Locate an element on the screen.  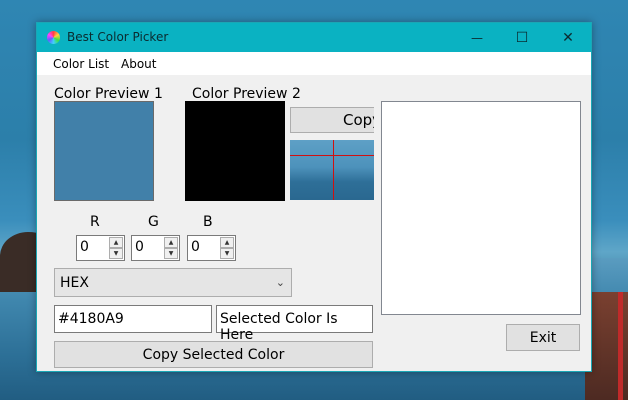
hex-field-value: #4180A9 is located at coordinates (91, 319).